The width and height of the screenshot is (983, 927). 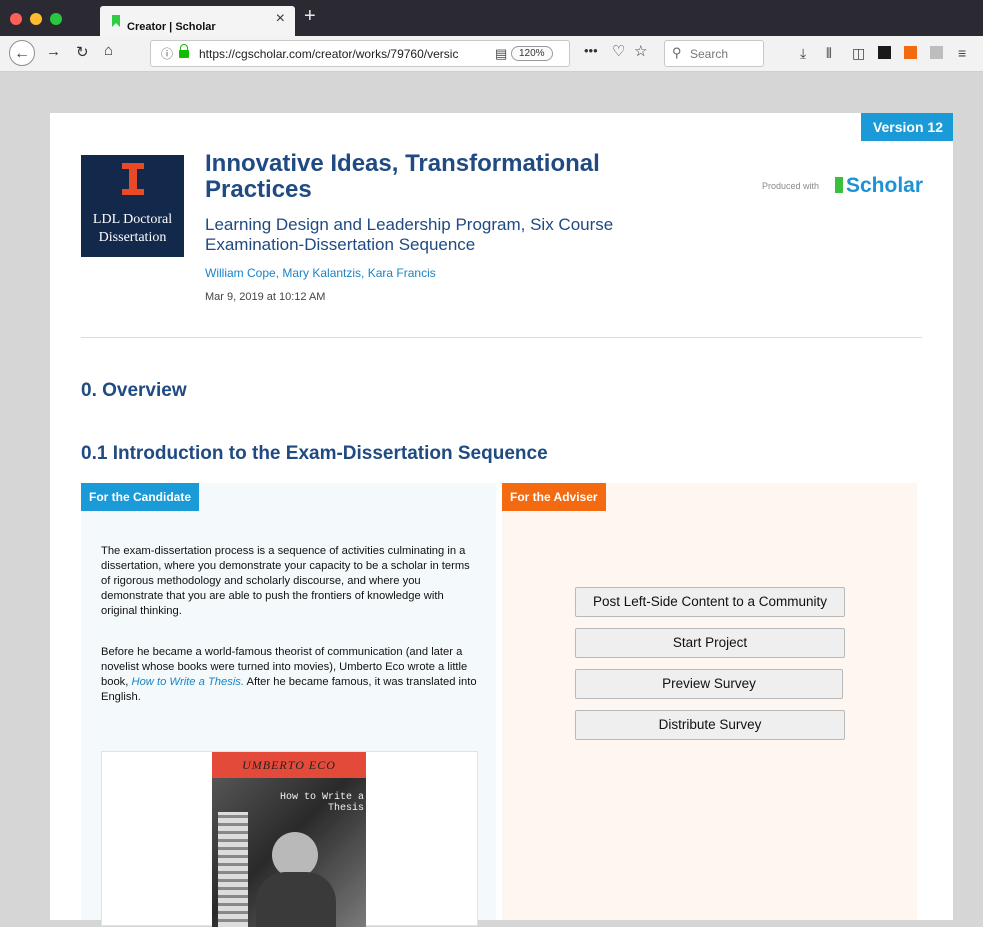 What do you see at coordinates (591, 50) in the screenshot?
I see `more-icon: •••` at bounding box center [591, 50].